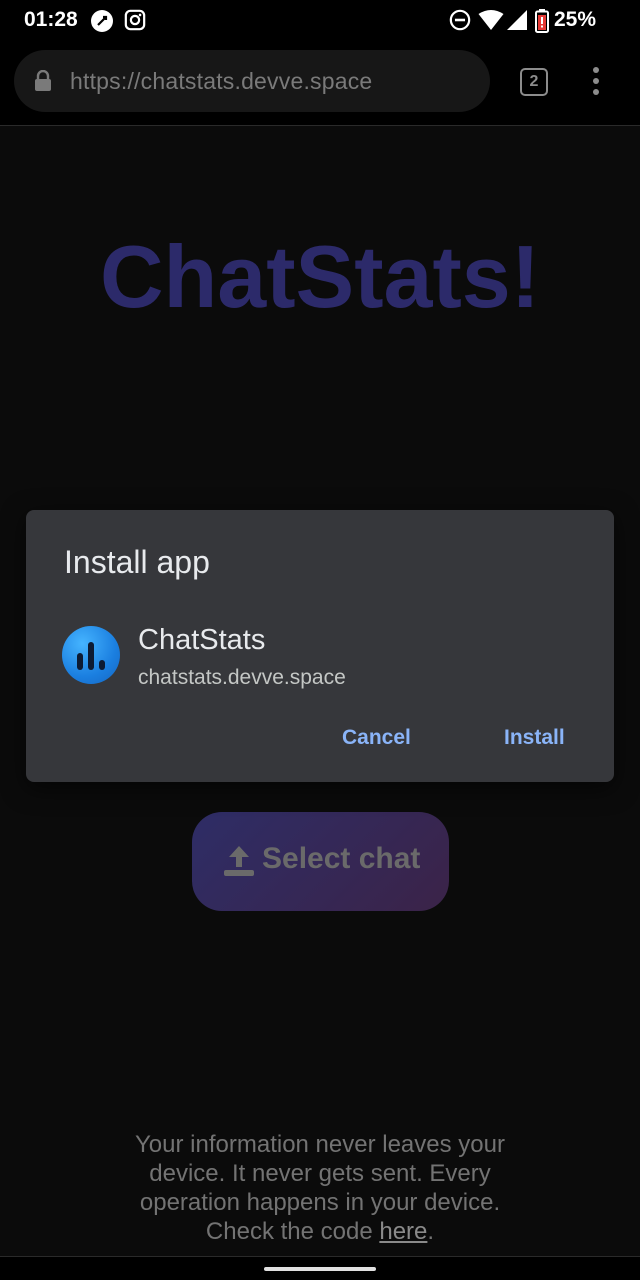 Image resolution: width=640 pixels, height=1280 pixels. I want to click on select-chat-label: Select chat, so click(341, 858).